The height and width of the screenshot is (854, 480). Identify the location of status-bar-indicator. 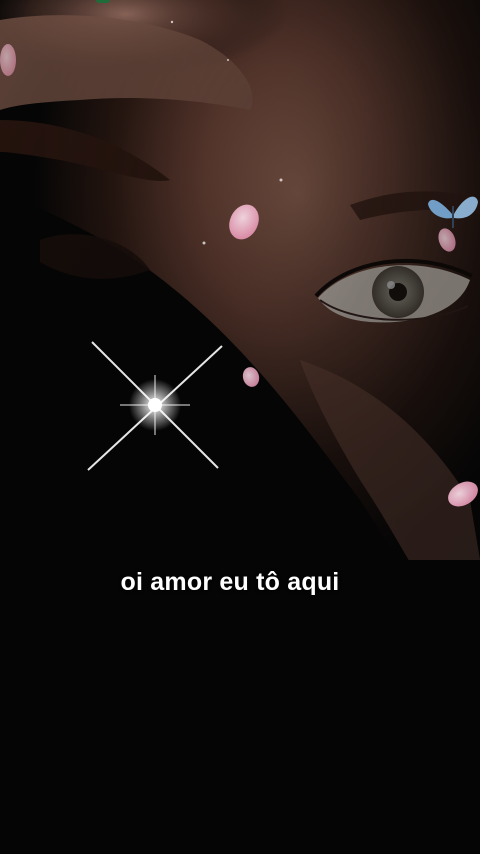
(103, 1).